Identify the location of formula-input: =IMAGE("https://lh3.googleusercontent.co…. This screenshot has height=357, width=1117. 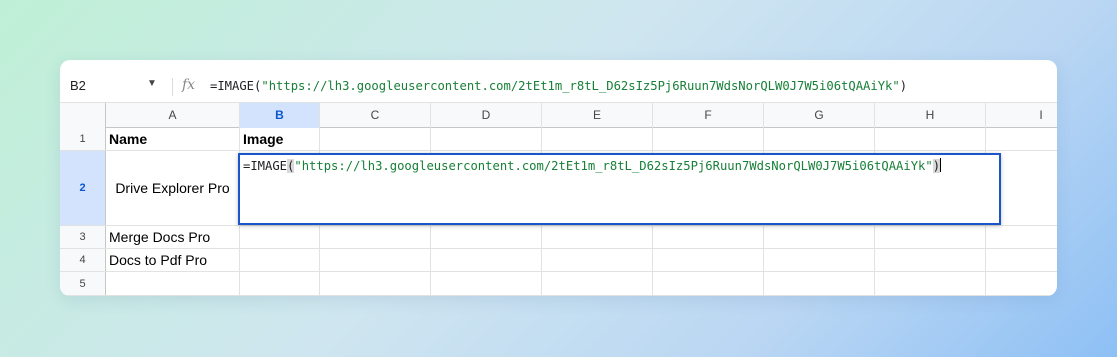
(558, 86).